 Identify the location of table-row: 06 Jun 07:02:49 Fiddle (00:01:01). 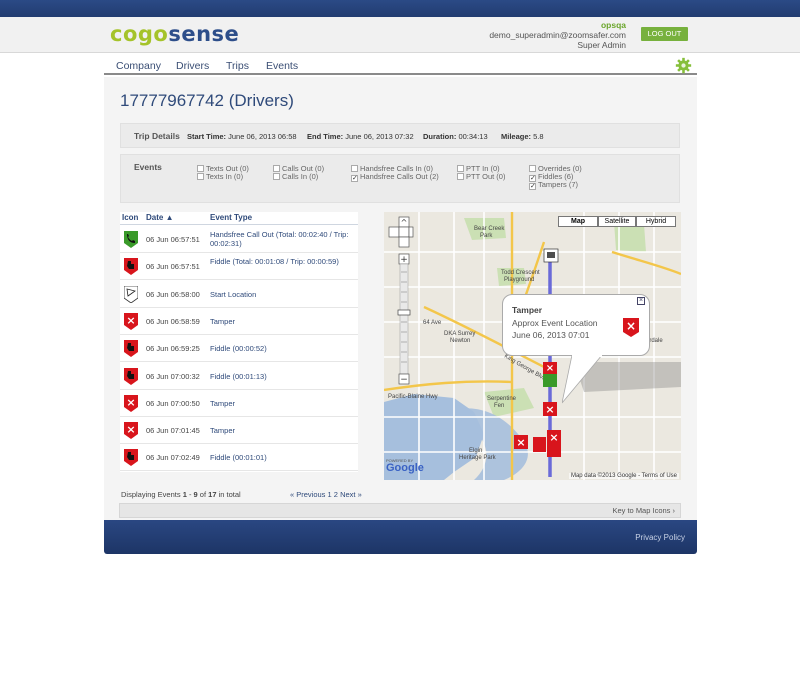
(239, 458).